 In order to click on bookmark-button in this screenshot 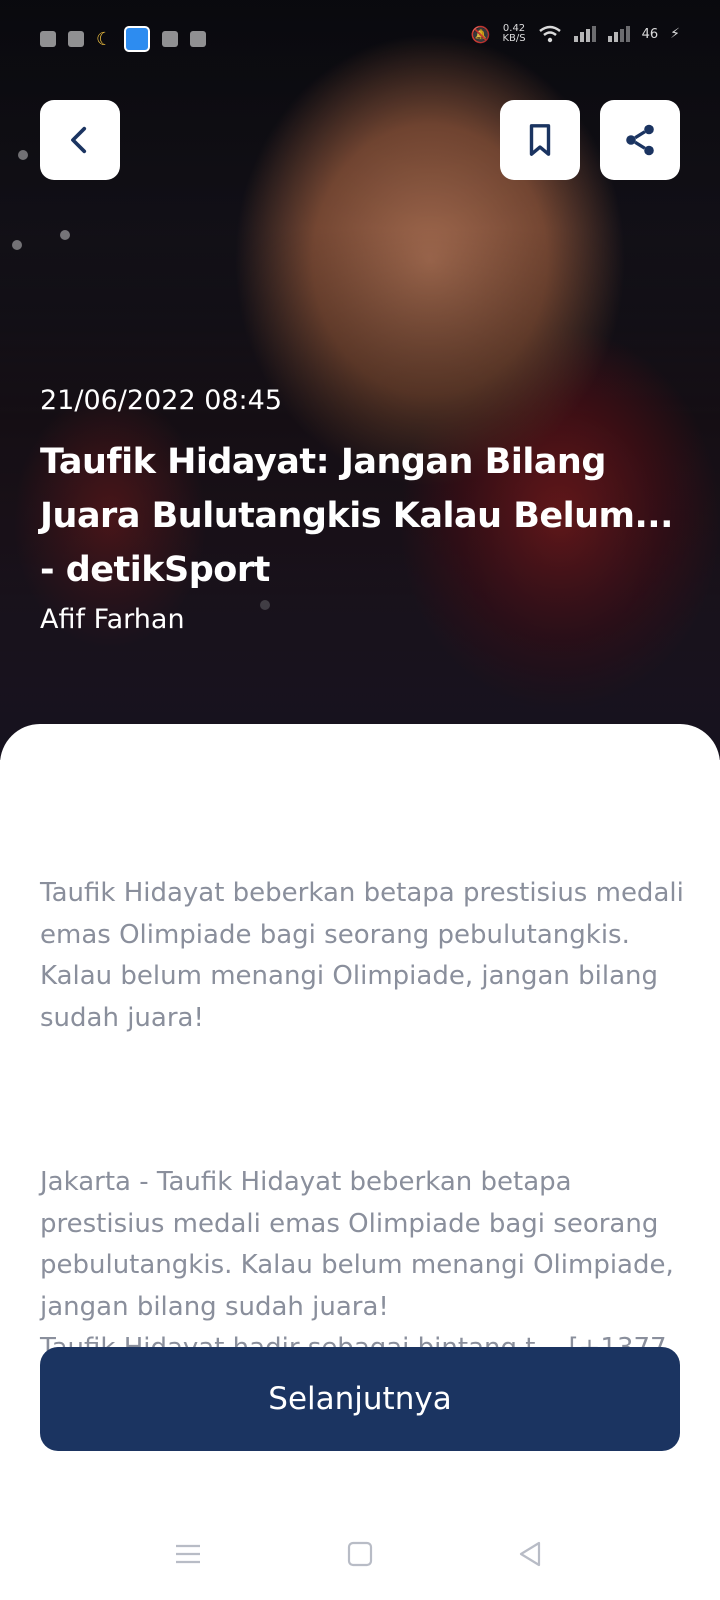, I will do `click(540, 140)`.